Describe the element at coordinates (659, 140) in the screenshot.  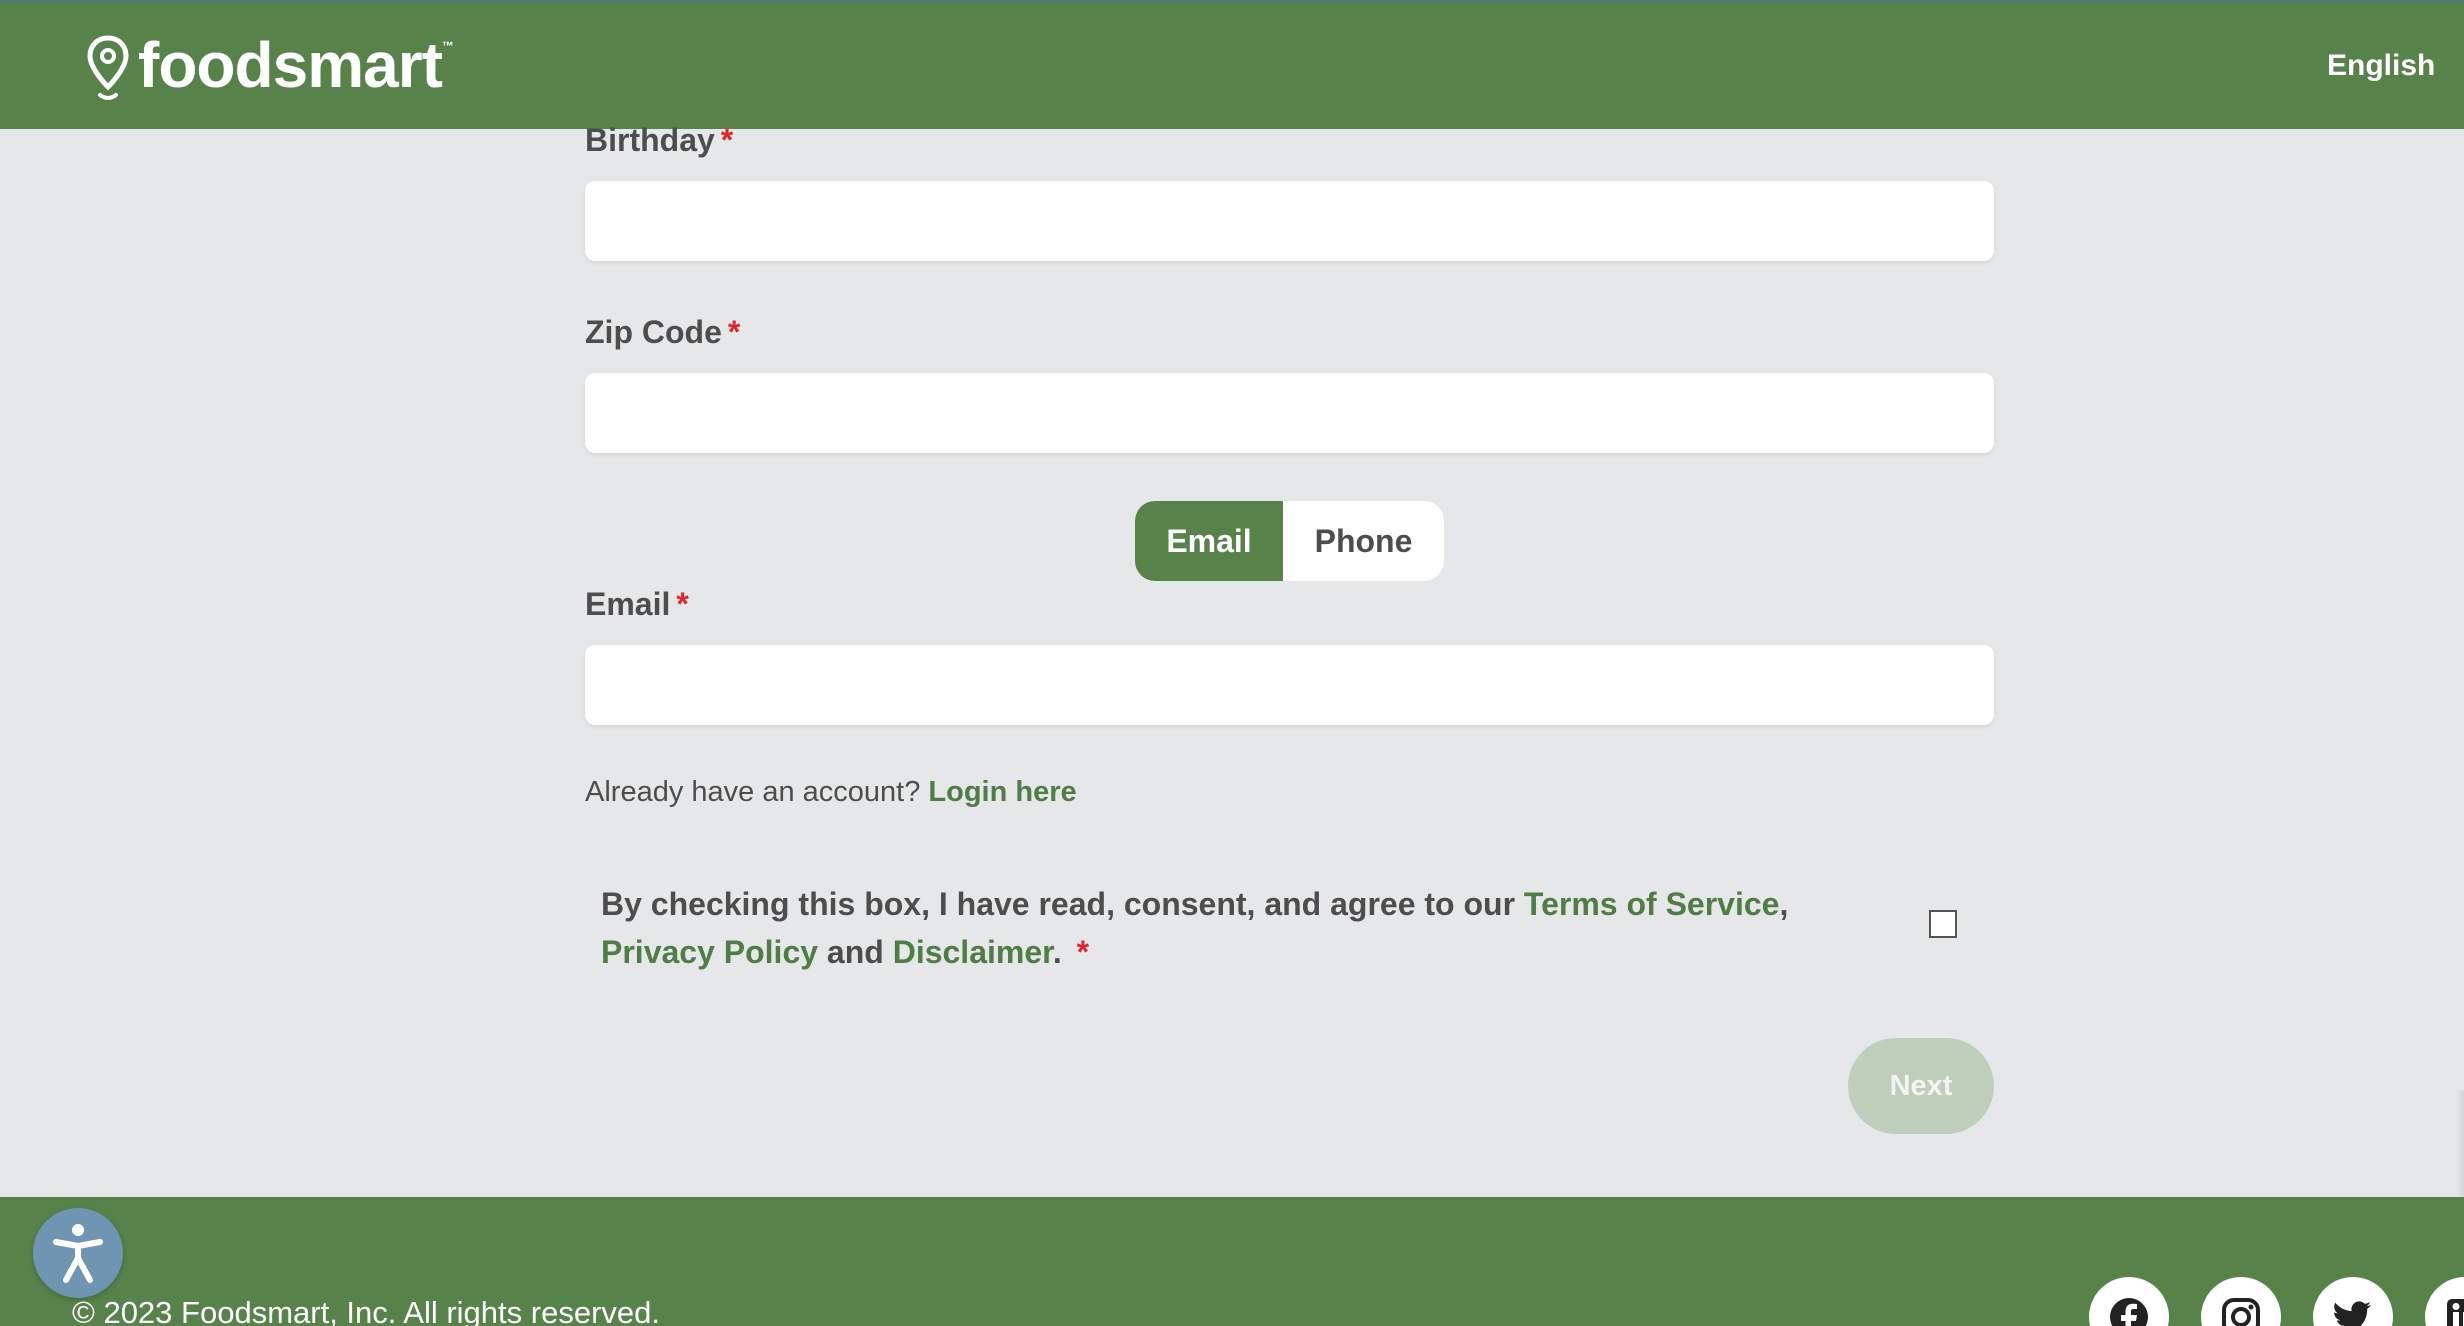
I see `birthday-label: Birthday *` at that location.